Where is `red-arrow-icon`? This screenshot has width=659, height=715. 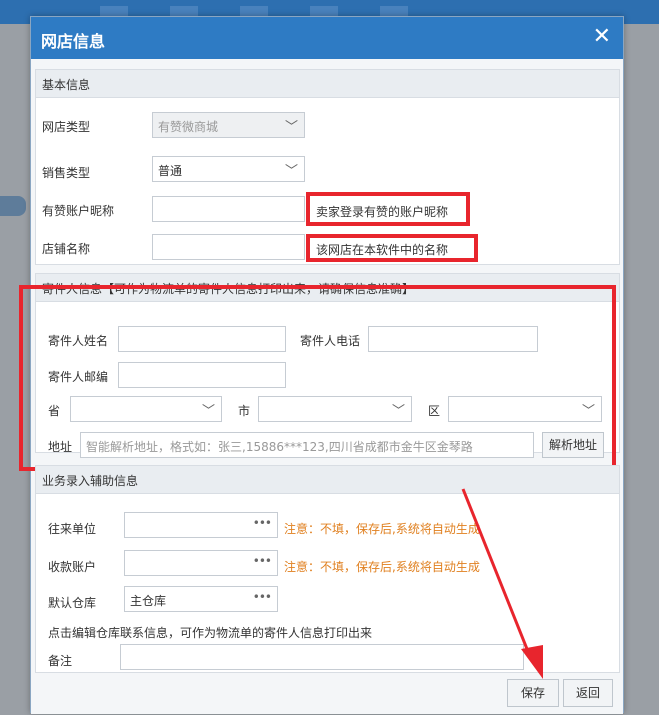
red-arrow-icon is located at coordinates (502, 583).